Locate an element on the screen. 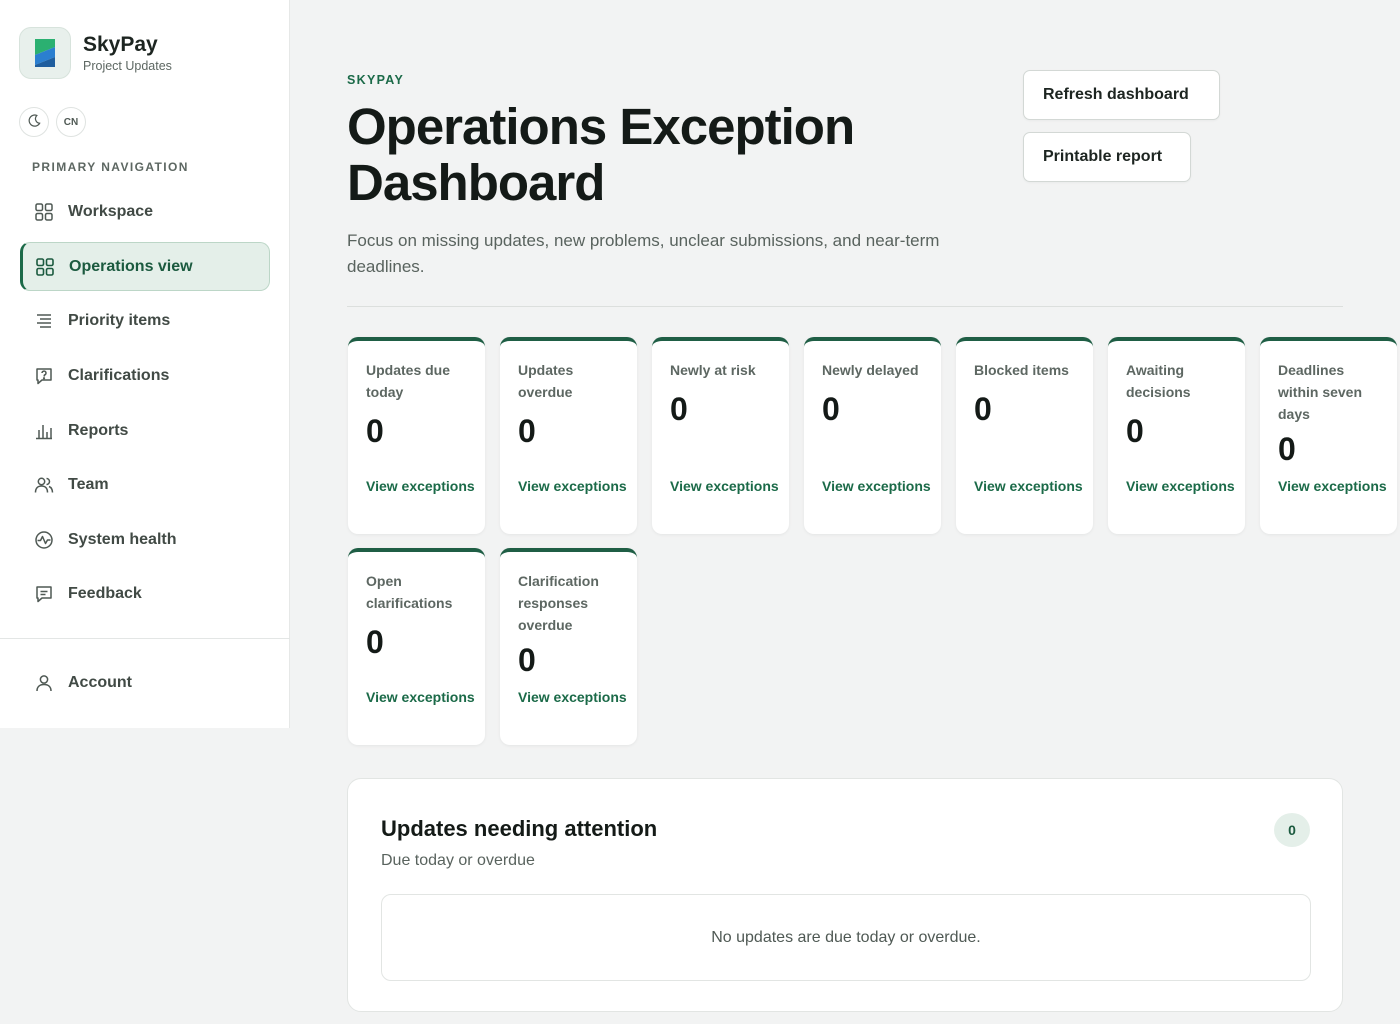 This screenshot has width=1400, height=1024. card-label: Newly delayed is located at coordinates (870, 370).